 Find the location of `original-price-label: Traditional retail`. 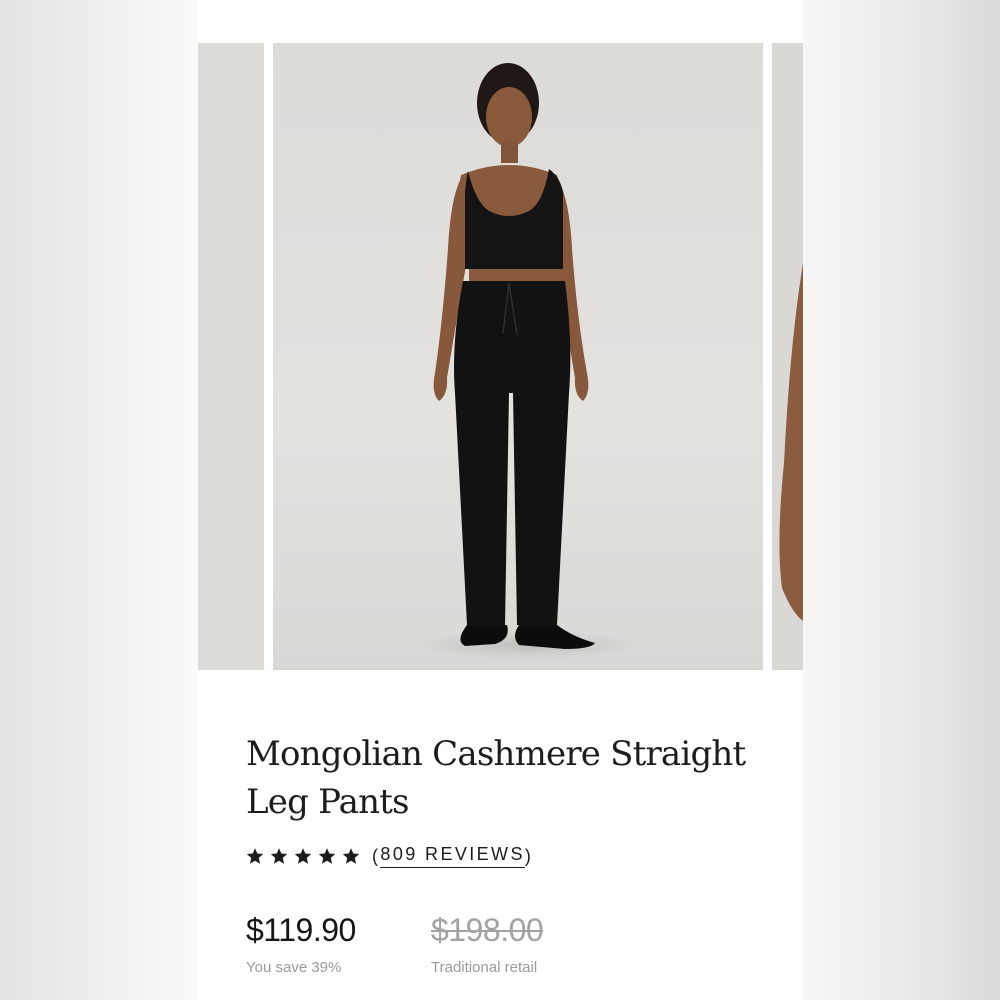

original-price-label: Traditional retail is located at coordinates (484, 967).